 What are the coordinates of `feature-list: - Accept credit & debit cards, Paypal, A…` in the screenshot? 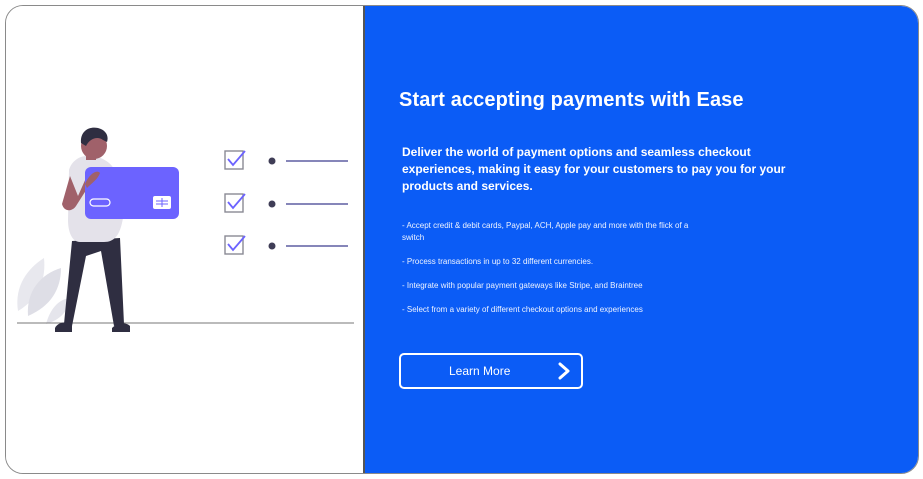 It's located at (552, 274).